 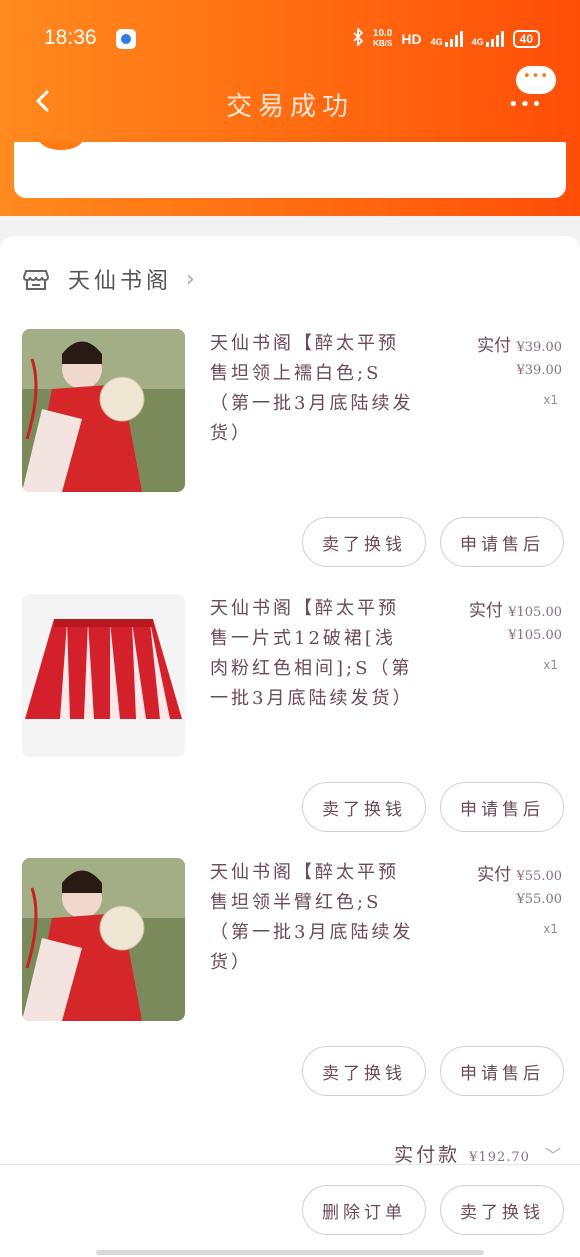 I want to click on shop-name: 天仙书阁, so click(x=120, y=281).